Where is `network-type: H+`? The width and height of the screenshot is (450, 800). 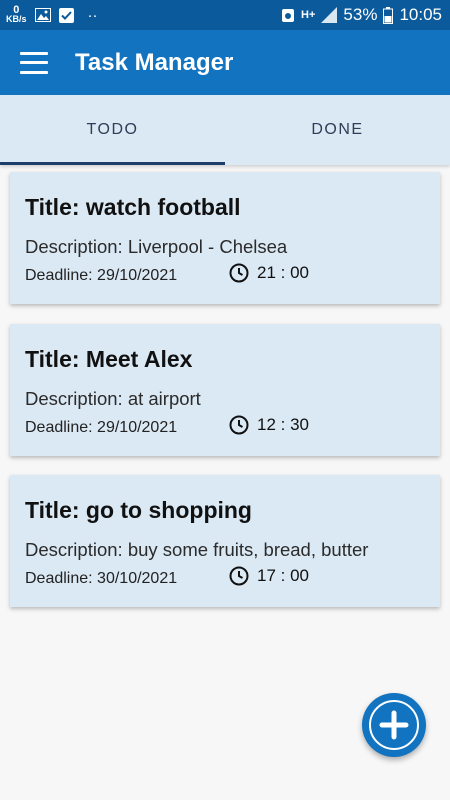 network-type: H+ is located at coordinates (308, 15).